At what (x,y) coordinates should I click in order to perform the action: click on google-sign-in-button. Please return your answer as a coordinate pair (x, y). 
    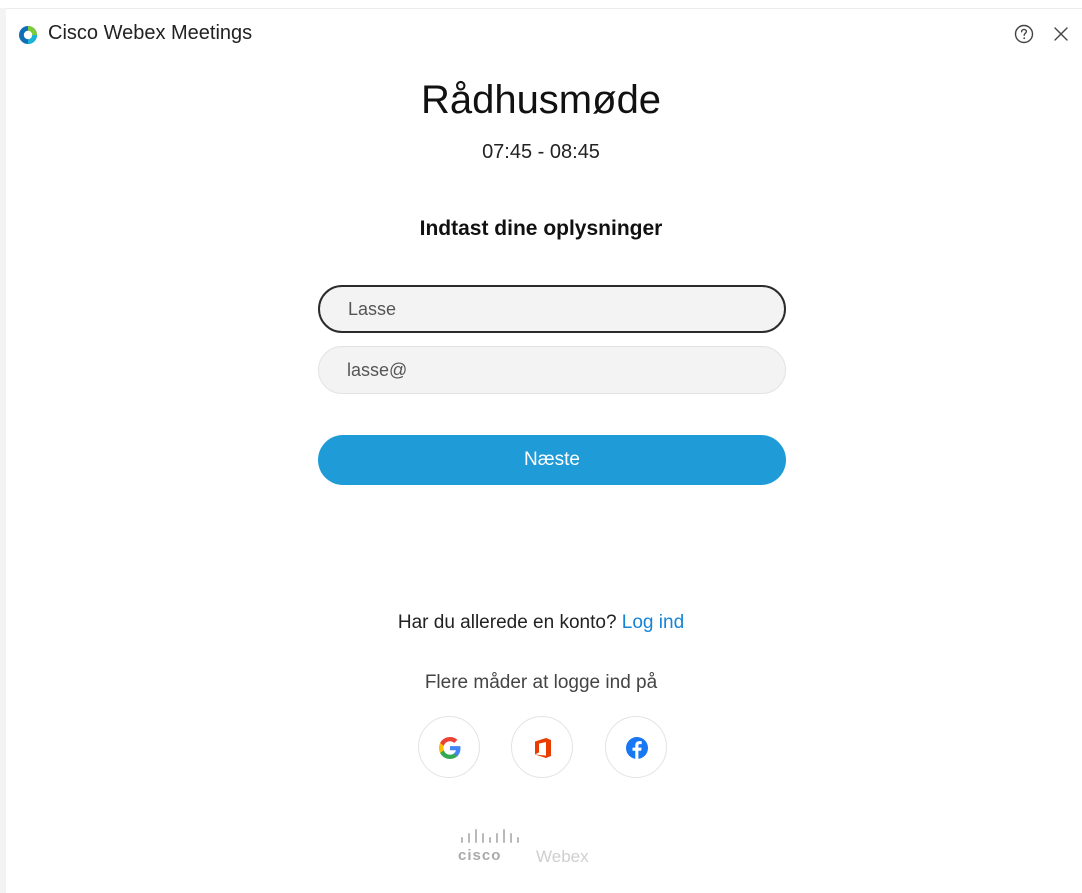
    Looking at the image, I should click on (449, 747).